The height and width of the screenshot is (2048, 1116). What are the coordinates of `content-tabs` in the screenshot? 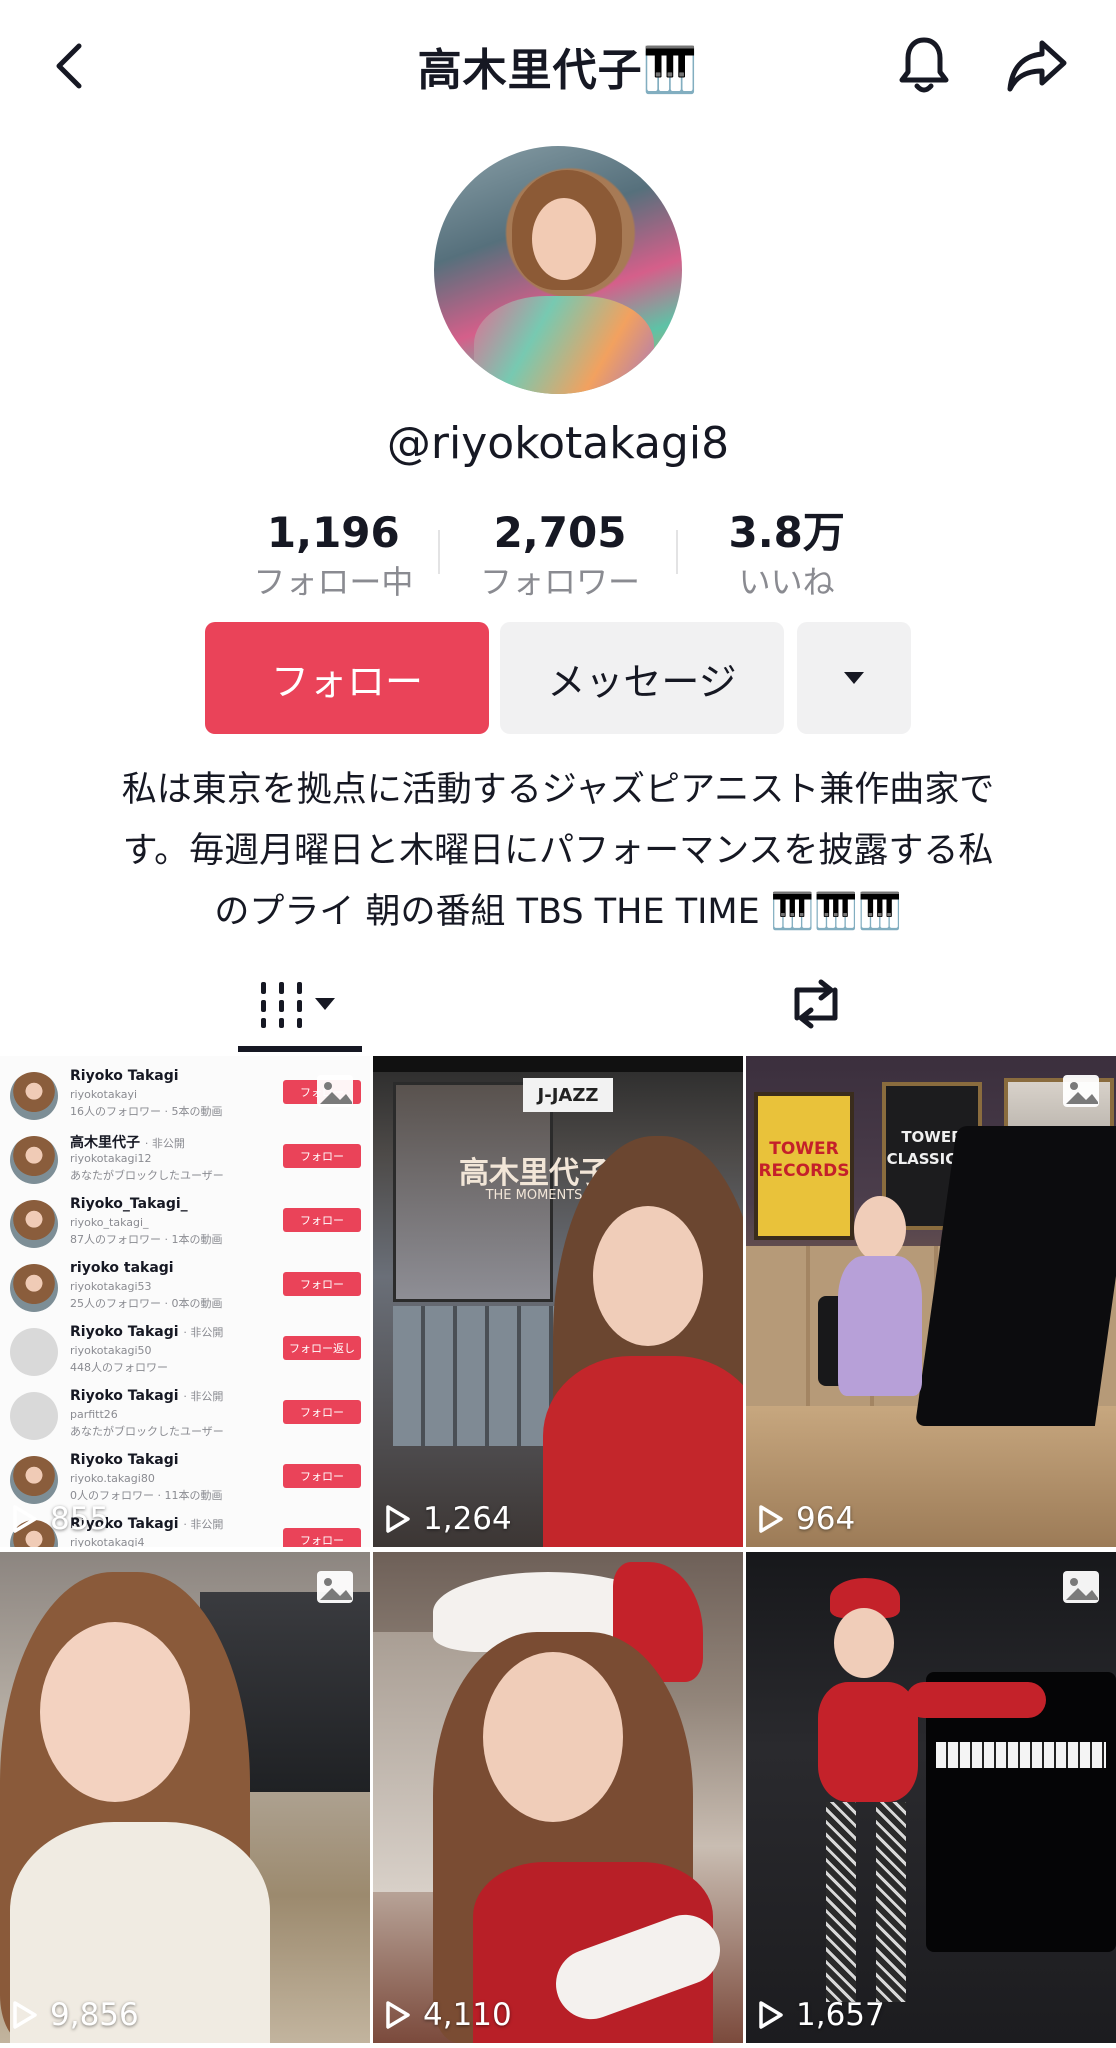 It's located at (558, 1004).